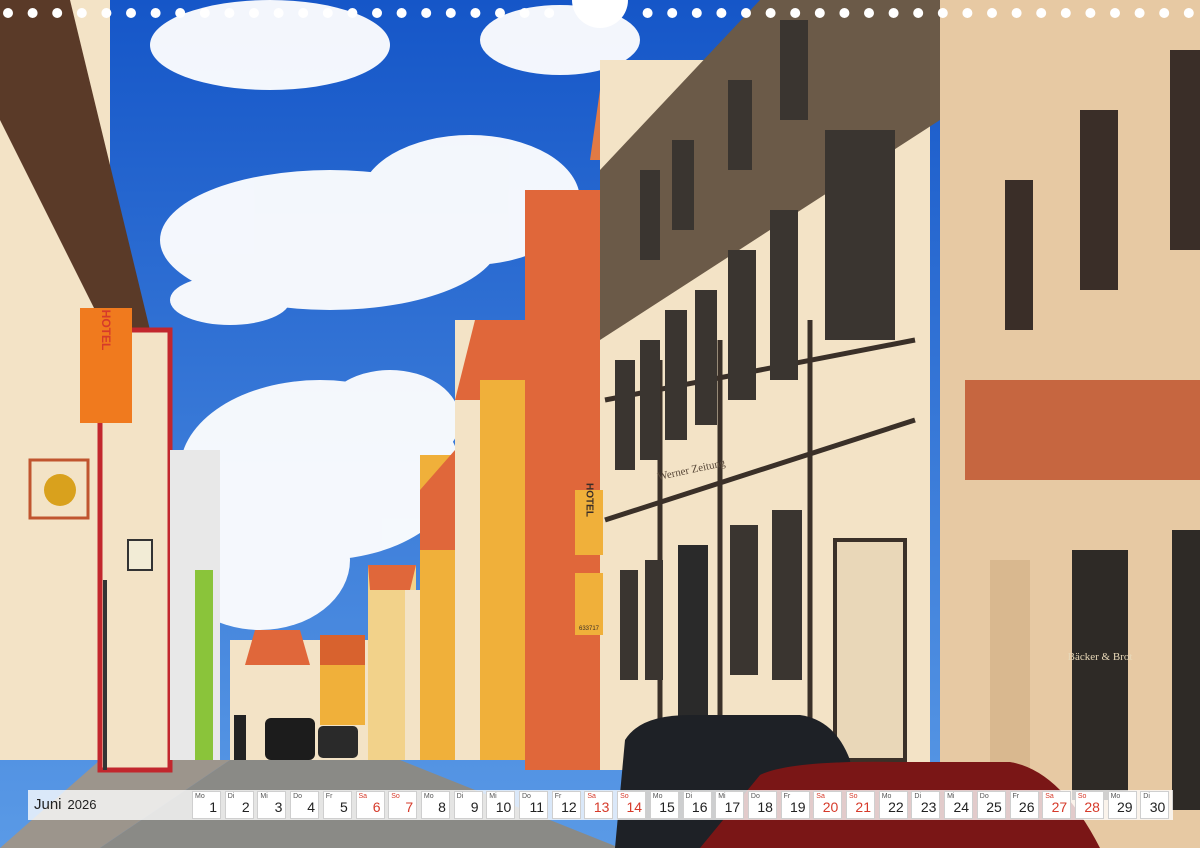 The image size is (1200, 848). I want to click on day-cell: Di 16, so click(697, 805).